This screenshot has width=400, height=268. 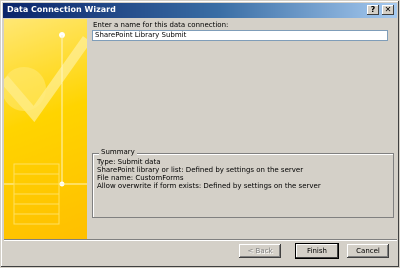 What do you see at coordinates (129, 162) in the screenshot?
I see `summary-type: Type: Submit data` at bounding box center [129, 162].